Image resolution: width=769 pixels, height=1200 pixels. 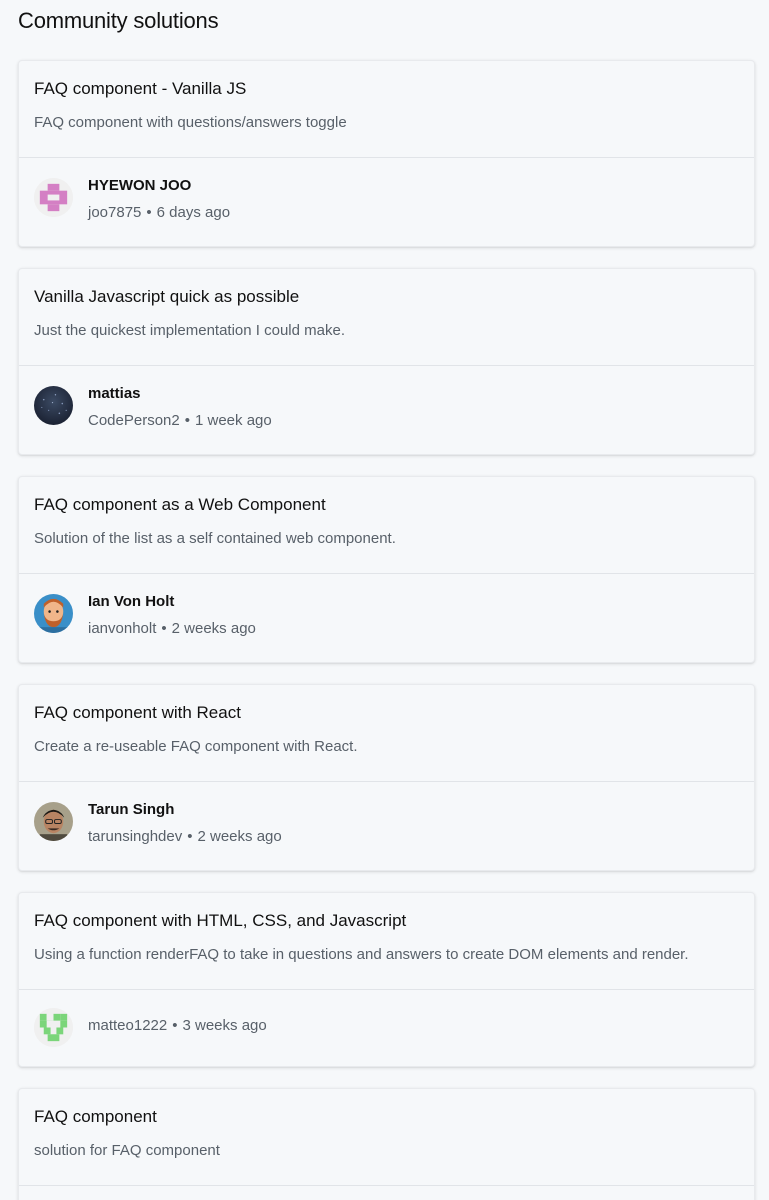 What do you see at coordinates (95, 1117) in the screenshot?
I see `solution-title: FAQ component` at bounding box center [95, 1117].